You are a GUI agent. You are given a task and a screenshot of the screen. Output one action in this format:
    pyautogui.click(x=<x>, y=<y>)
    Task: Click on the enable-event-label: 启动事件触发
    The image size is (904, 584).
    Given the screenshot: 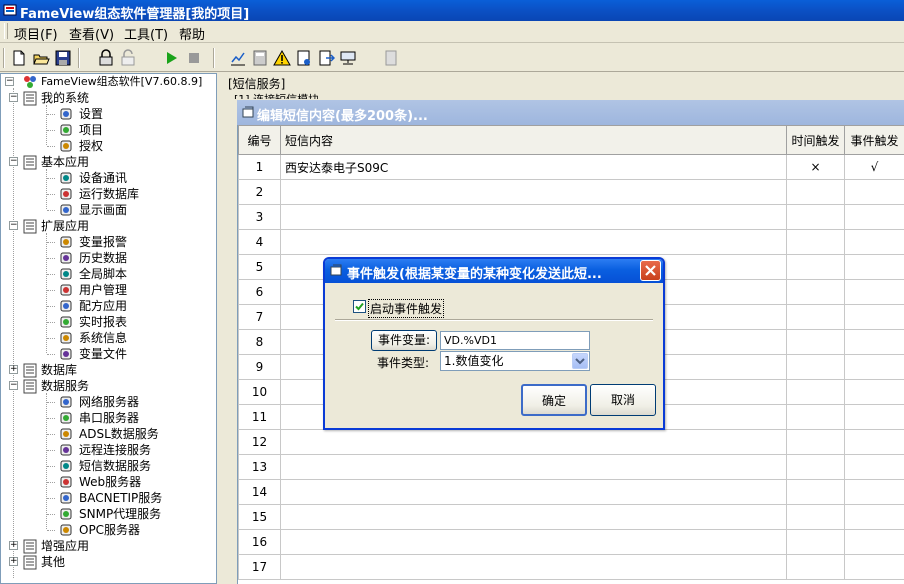 What is the action you would take?
    pyautogui.click(x=406, y=308)
    